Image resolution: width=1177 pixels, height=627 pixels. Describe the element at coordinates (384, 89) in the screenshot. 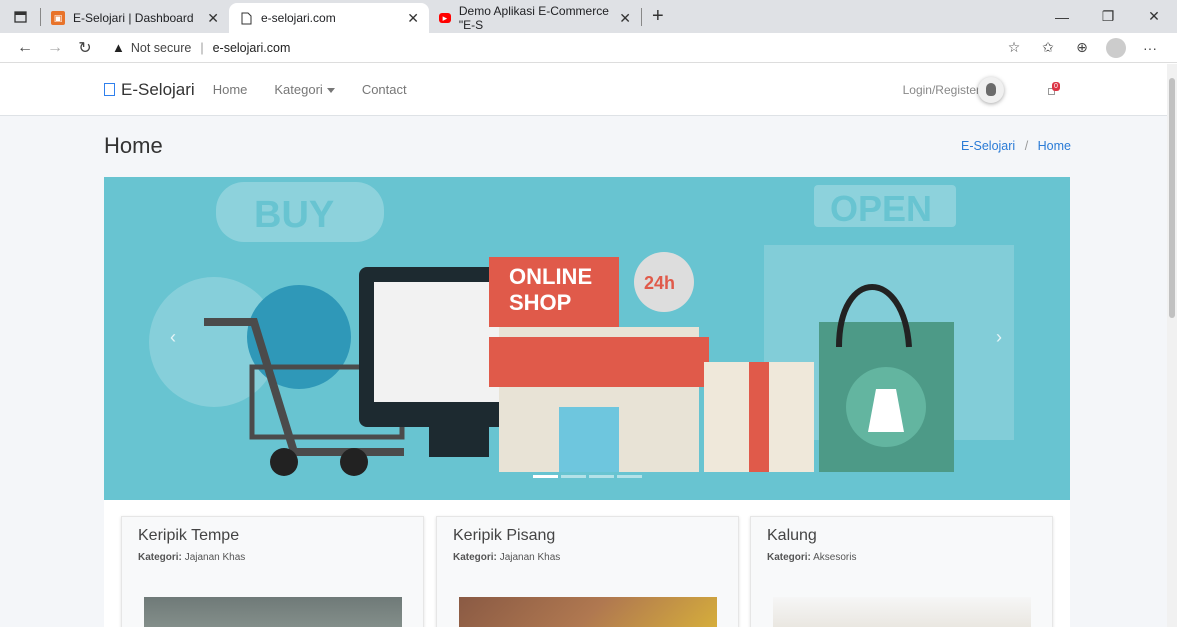

I see `nav-link-contact: Contact` at that location.